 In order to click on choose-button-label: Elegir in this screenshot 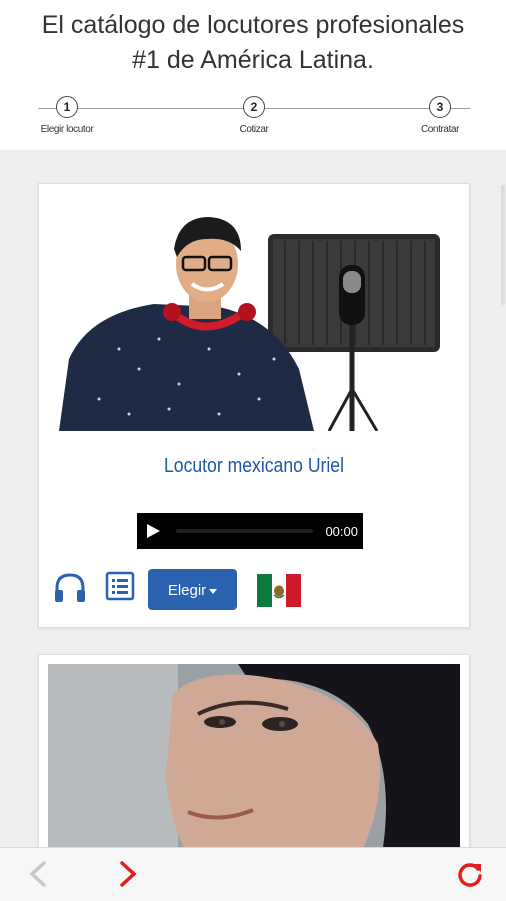, I will do `click(187, 590)`.